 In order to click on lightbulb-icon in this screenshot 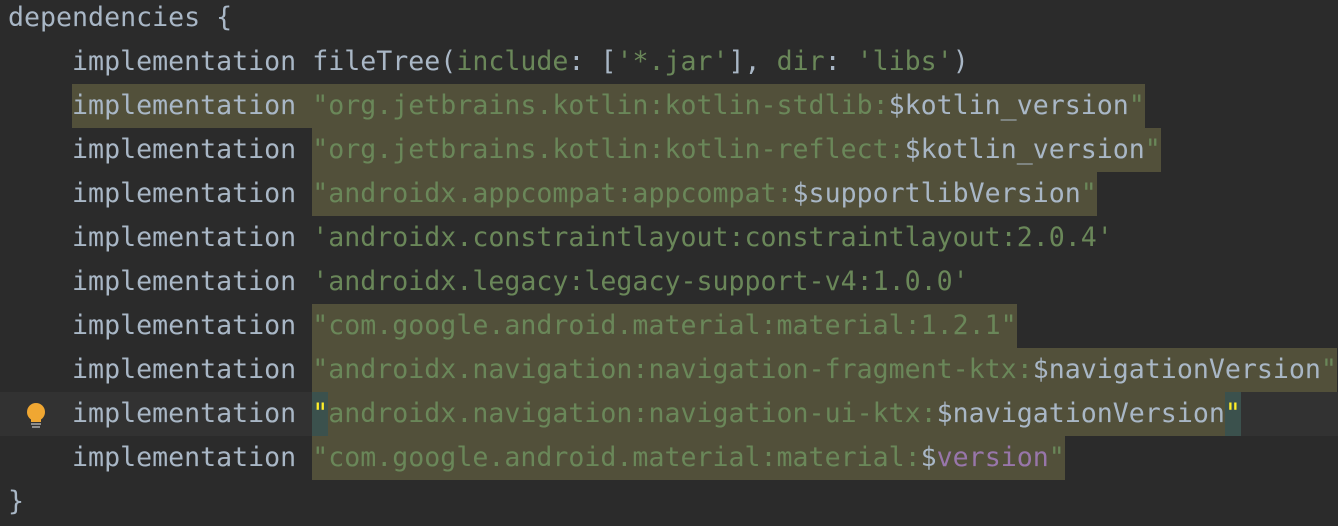, I will do `click(36, 414)`.